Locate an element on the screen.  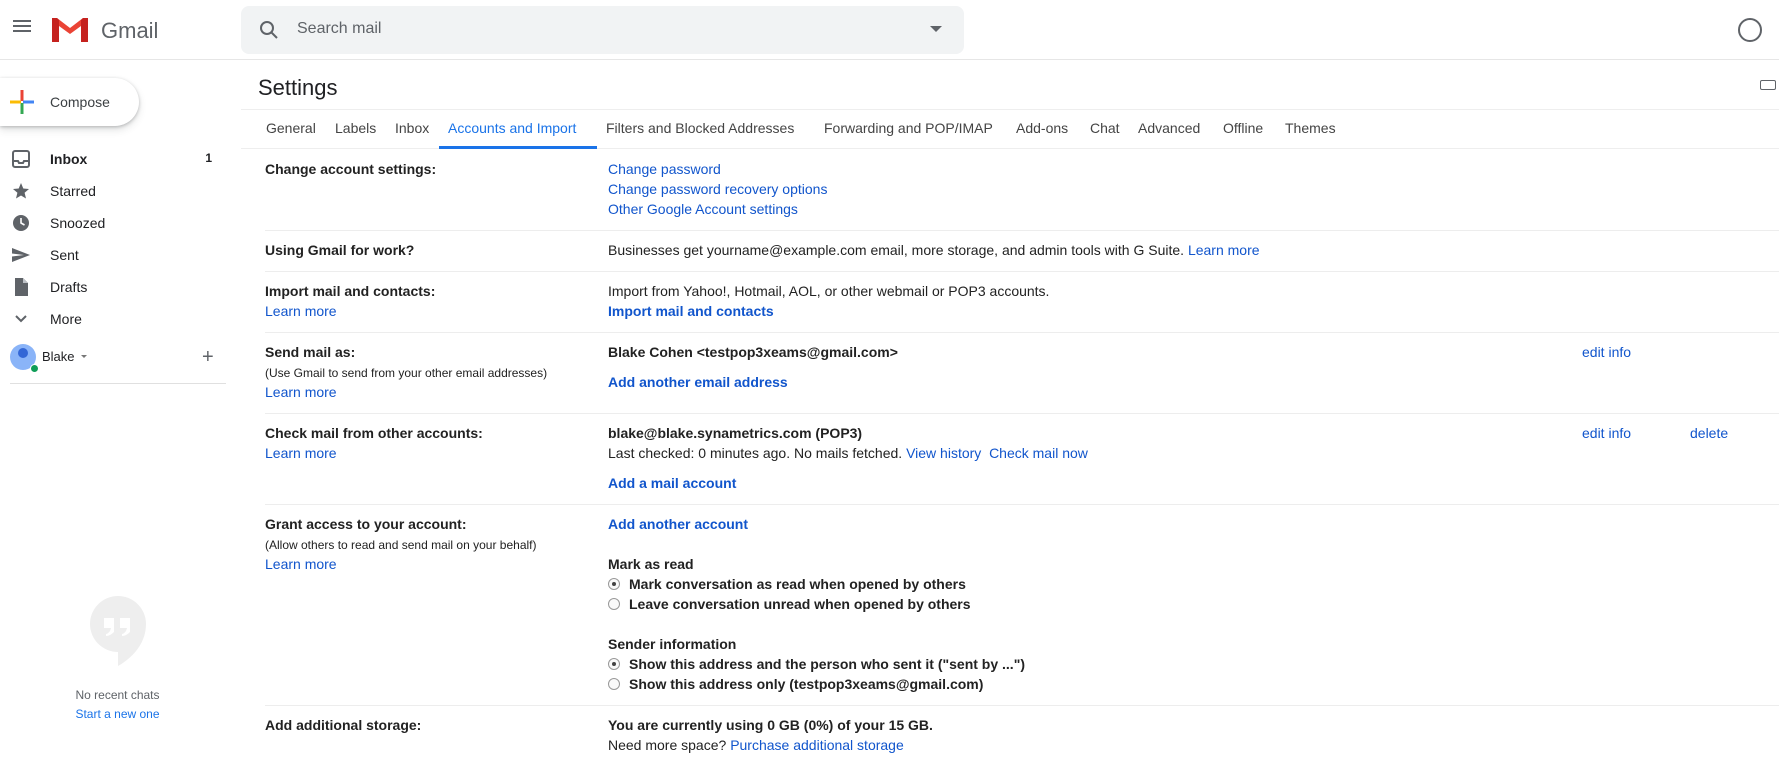
purchase-storage-link: Purchase additional storage is located at coordinates (817, 745).